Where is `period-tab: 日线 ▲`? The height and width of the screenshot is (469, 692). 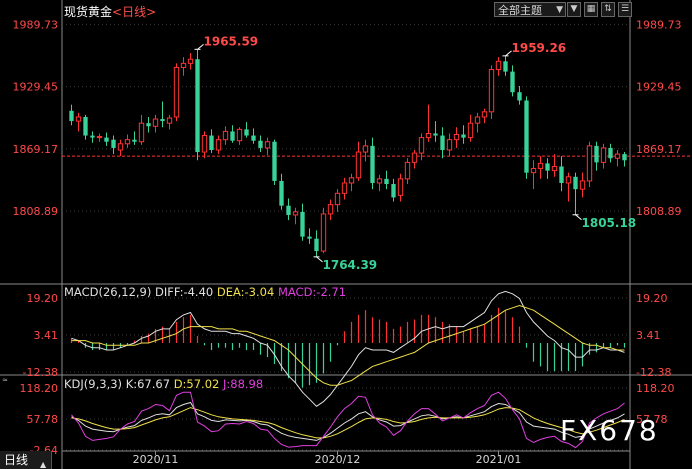
period-tab: 日线 ▲ is located at coordinates (26, 460).